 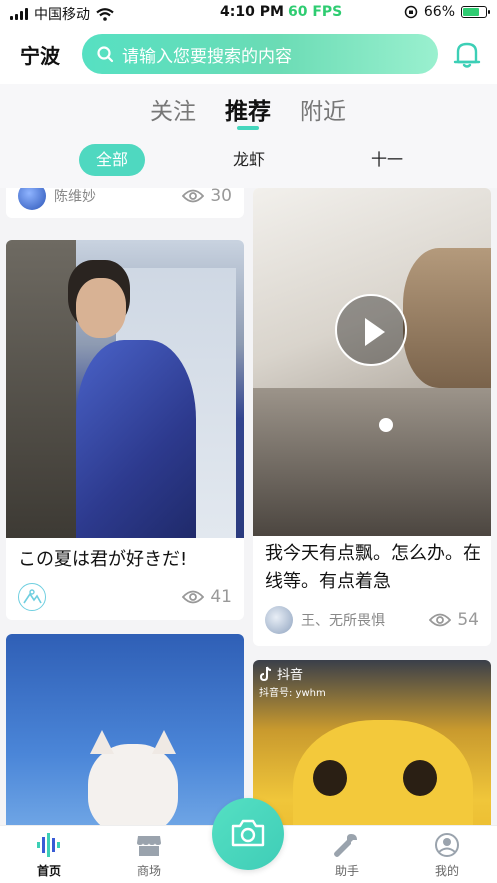 I want to click on search-placeholder: 请输入您要搜索的内容, so click(x=207, y=56).